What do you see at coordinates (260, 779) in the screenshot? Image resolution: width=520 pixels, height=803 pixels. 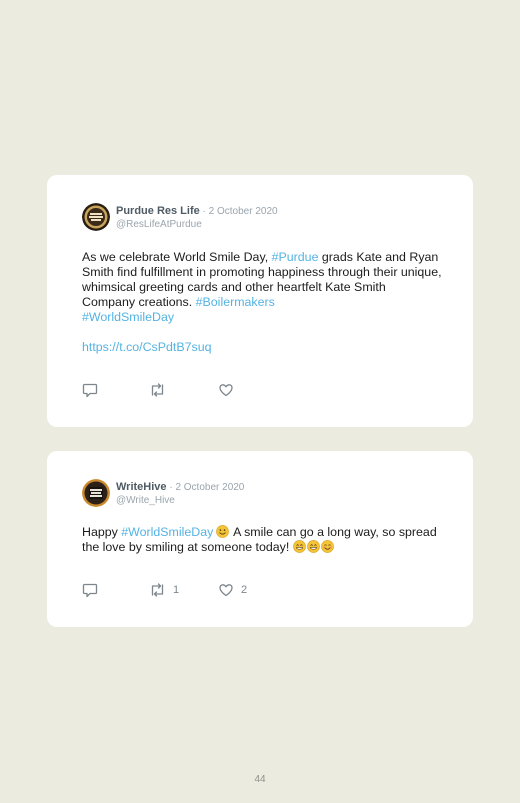 I see `page-number: 44` at bounding box center [260, 779].